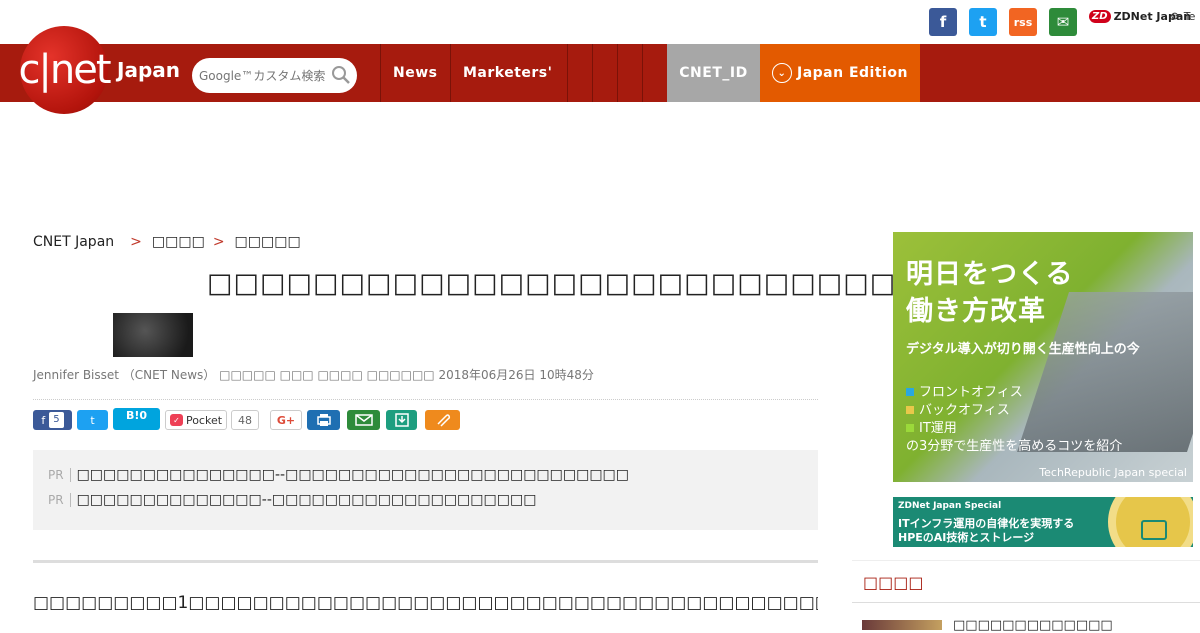 The width and height of the screenshot is (1200, 633). What do you see at coordinates (713, 73) in the screenshot?
I see `nav-cnet-id: CNET_ID` at bounding box center [713, 73].